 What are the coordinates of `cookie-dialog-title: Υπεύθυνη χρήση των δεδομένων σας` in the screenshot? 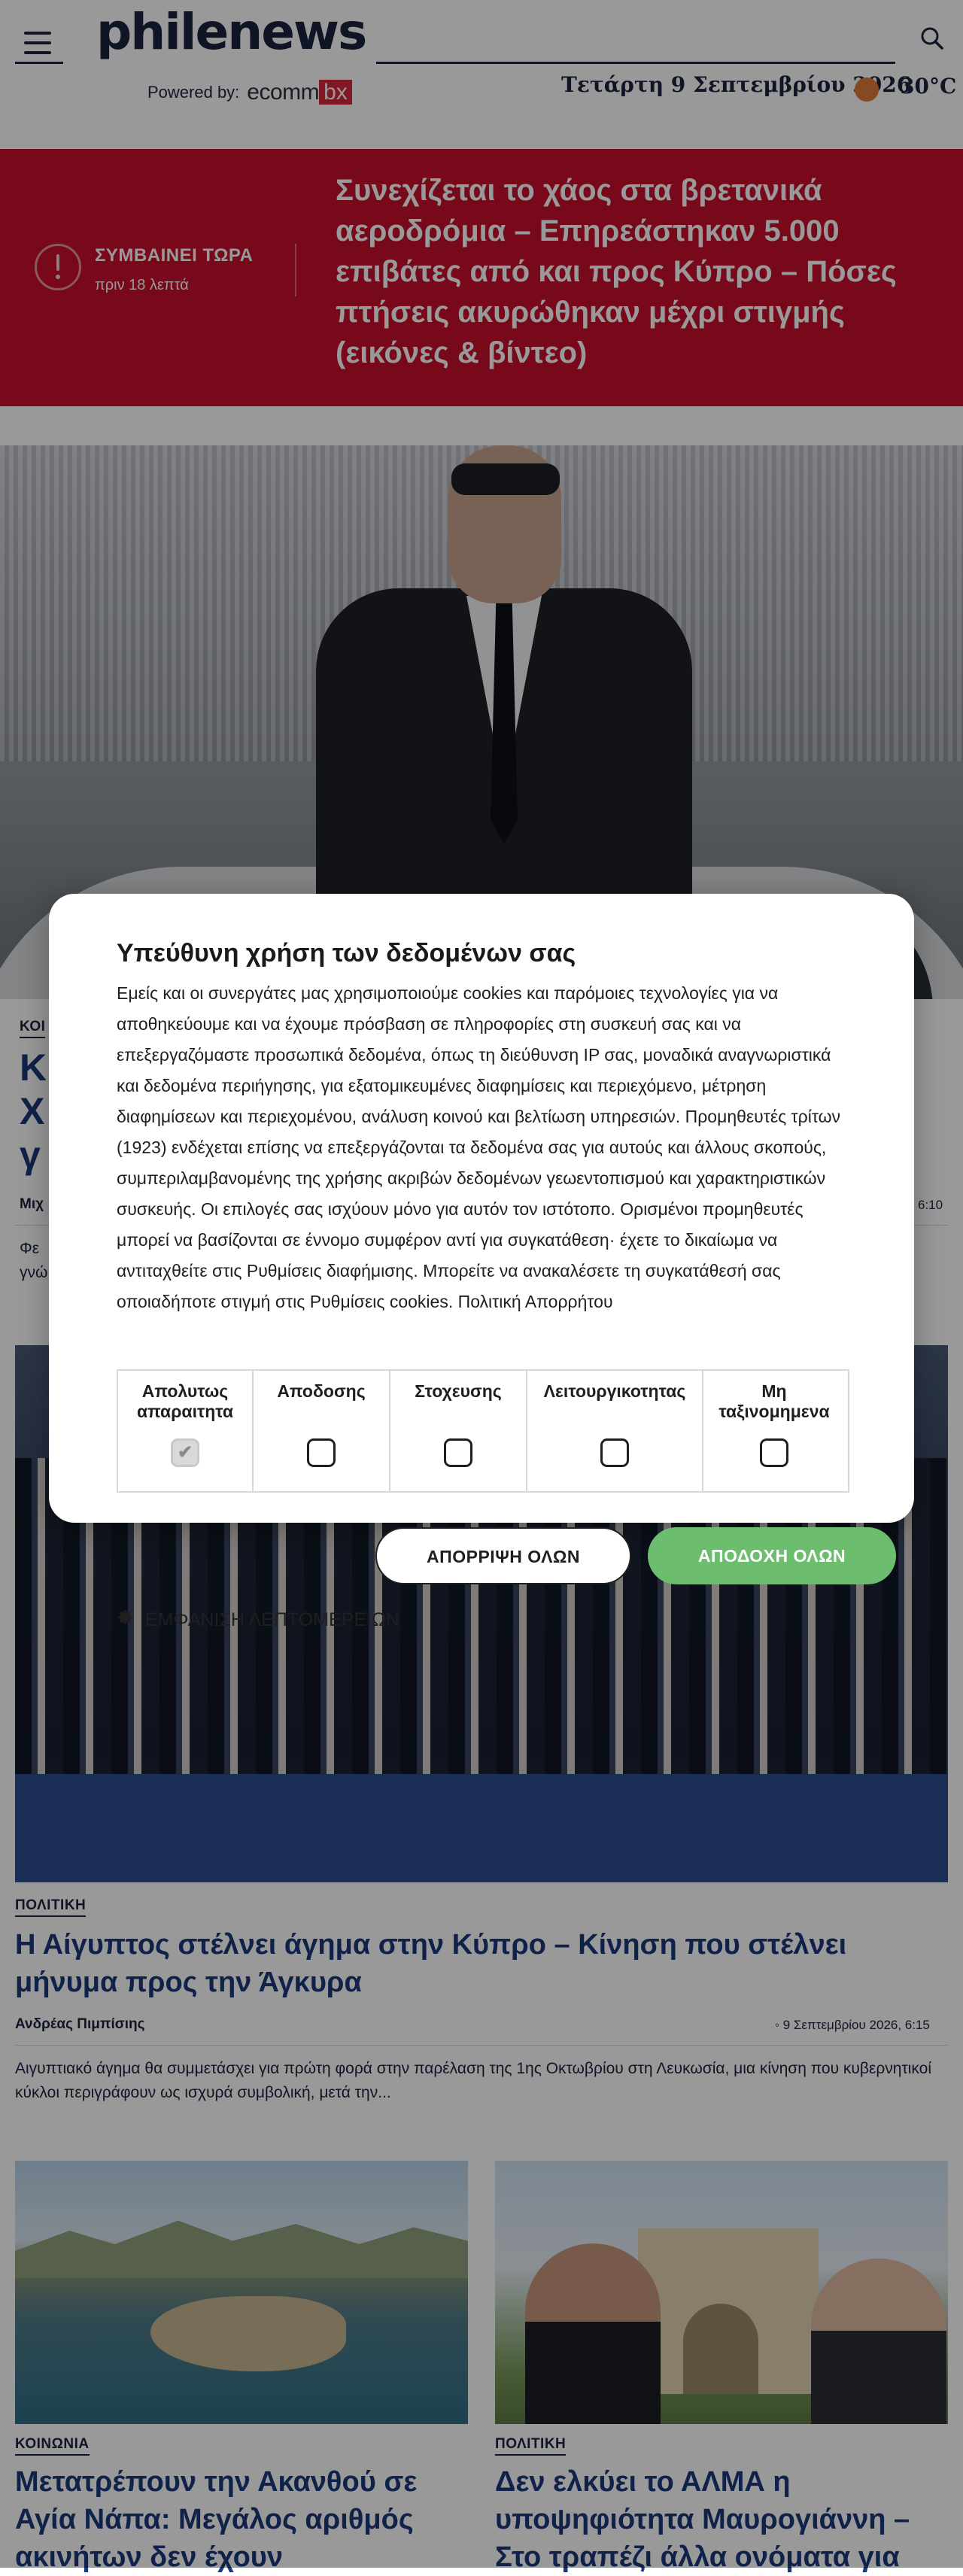 It's located at (346, 953).